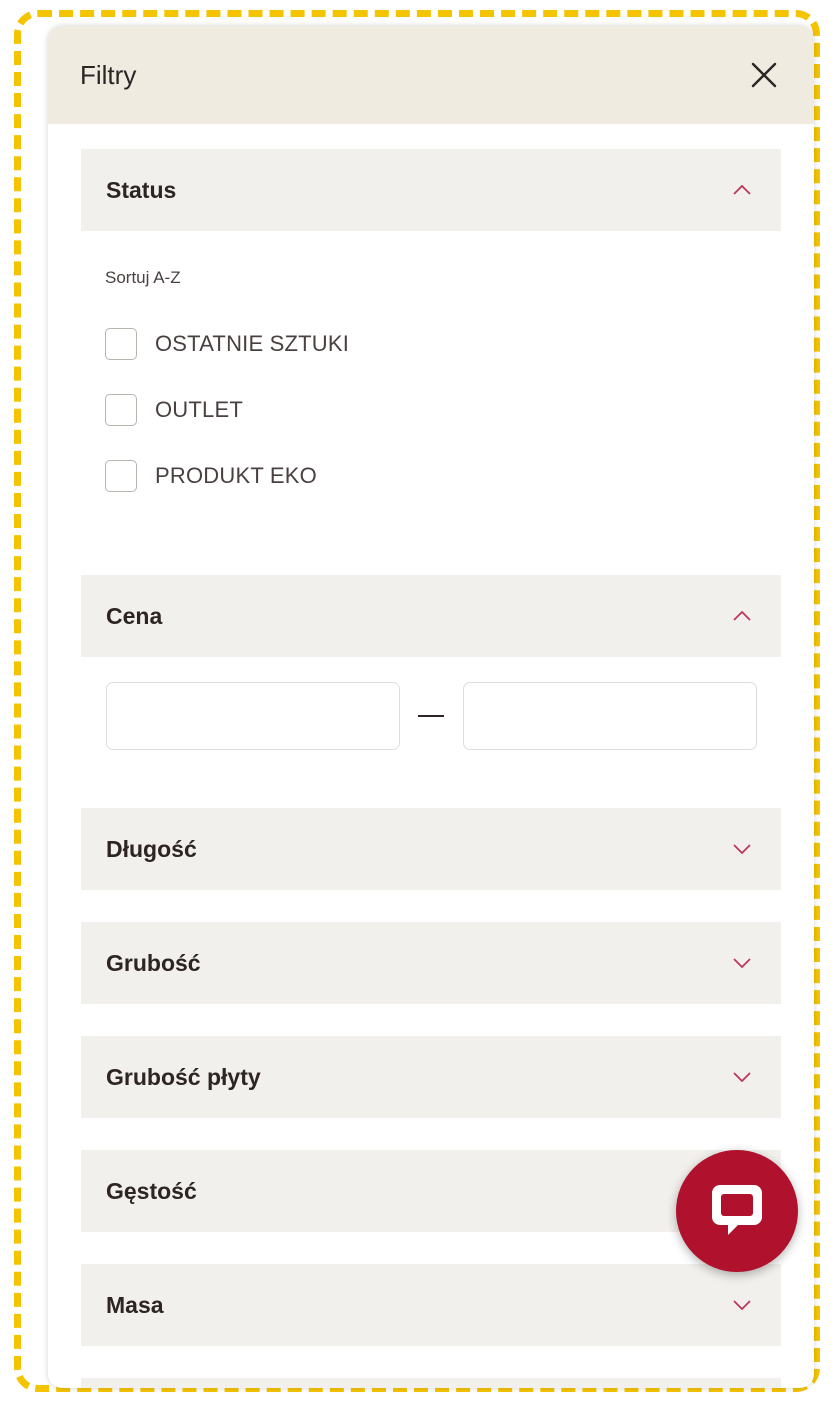  What do you see at coordinates (431, 849) in the screenshot?
I see `section-dlugosc-header: Długość` at bounding box center [431, 849].